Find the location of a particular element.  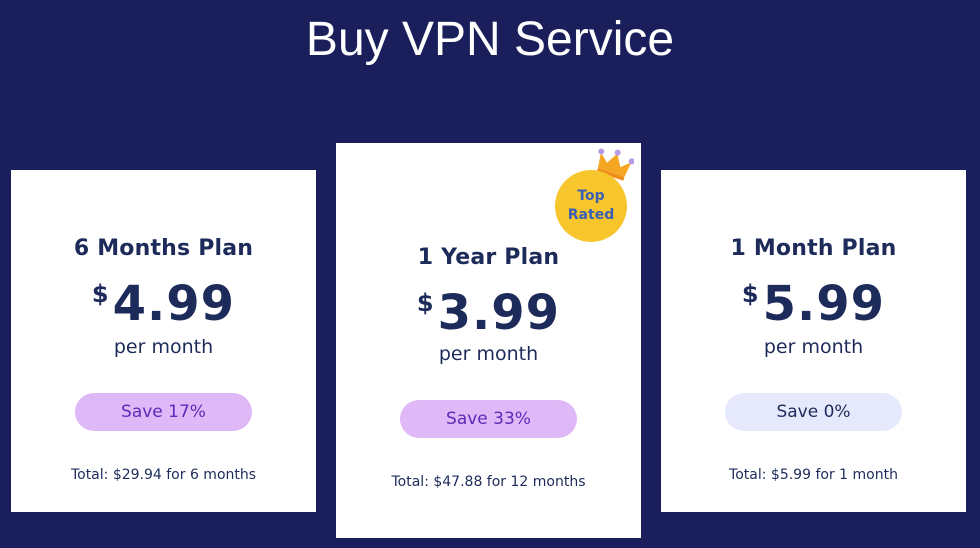

plan-name: 1 Year Plan is located at coordinates (488, 257).